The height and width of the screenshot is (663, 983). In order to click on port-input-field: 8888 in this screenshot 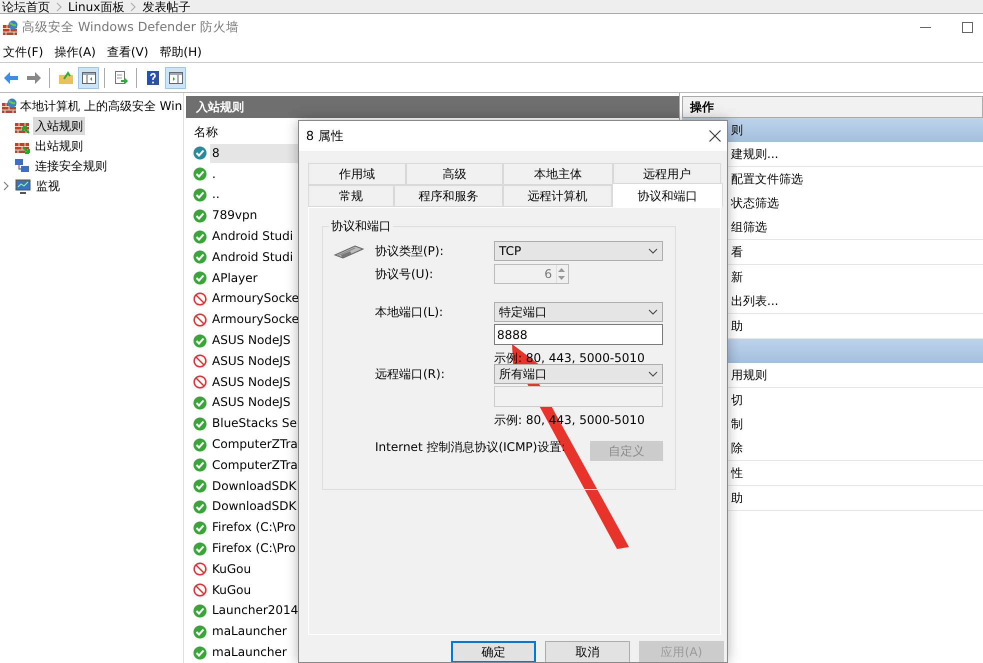, I will do `click(578, 334)`.